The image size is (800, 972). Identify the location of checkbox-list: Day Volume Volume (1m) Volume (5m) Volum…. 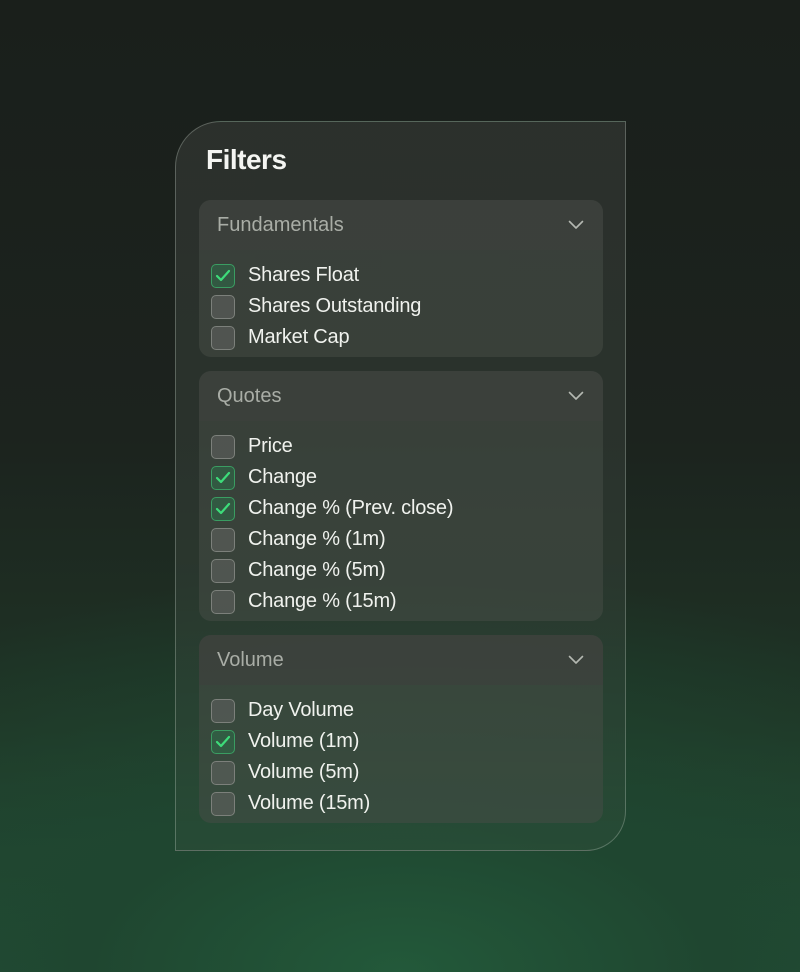
(401, 754).